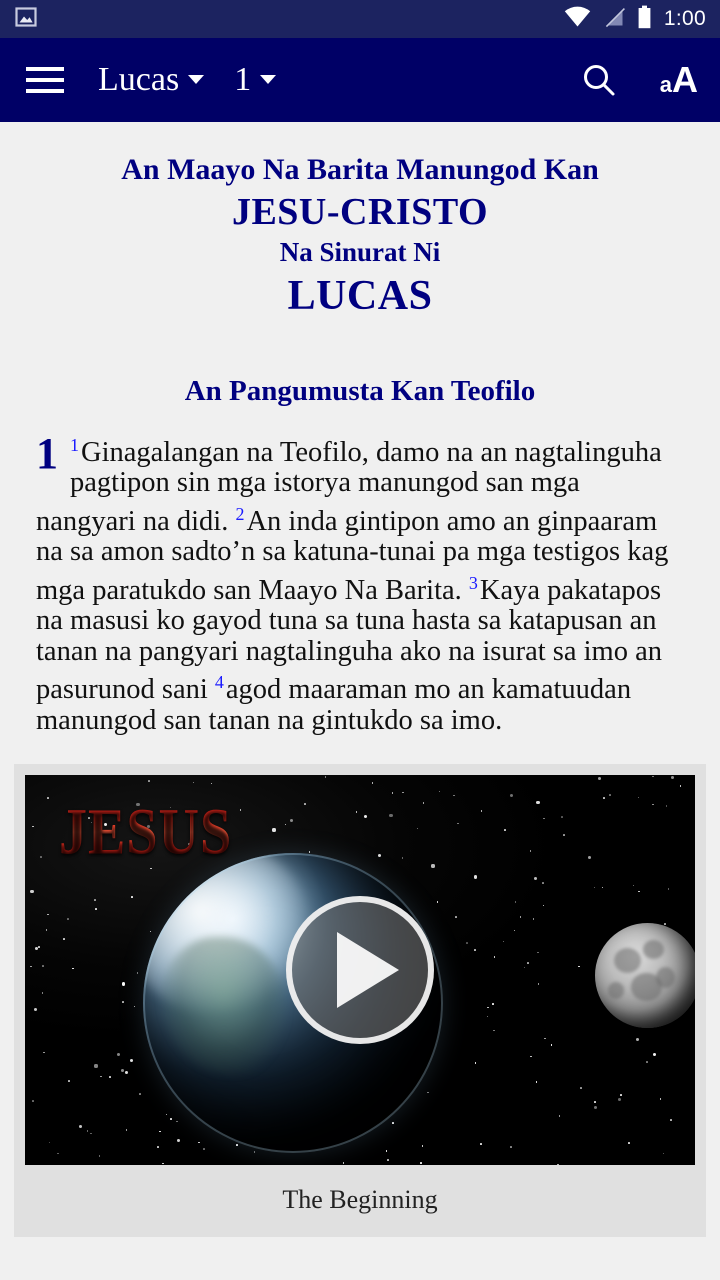 Image resolution: width=720 pixels, height=1280 pixels. Describe the element at coordinates (639, 80) in the screenshot. I see `toolbar-actions: a A` at that location.